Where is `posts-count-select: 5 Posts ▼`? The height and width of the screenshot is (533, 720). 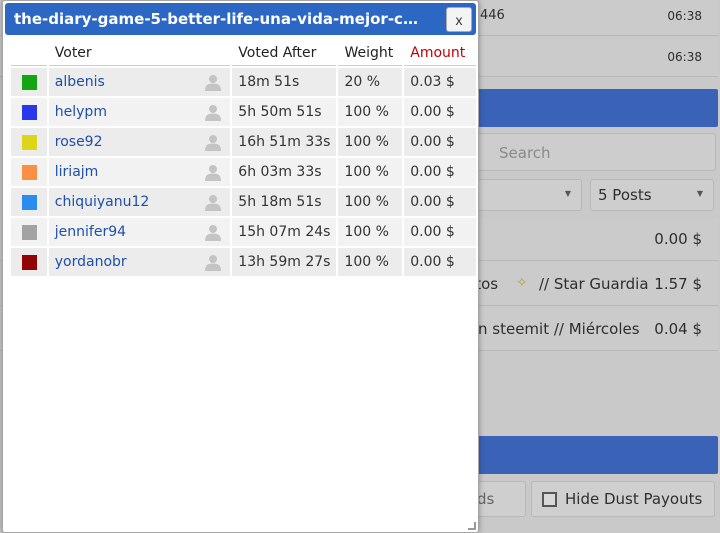
posts-count-select: 5 Posts ▼ is located at coordinates (652, 195).